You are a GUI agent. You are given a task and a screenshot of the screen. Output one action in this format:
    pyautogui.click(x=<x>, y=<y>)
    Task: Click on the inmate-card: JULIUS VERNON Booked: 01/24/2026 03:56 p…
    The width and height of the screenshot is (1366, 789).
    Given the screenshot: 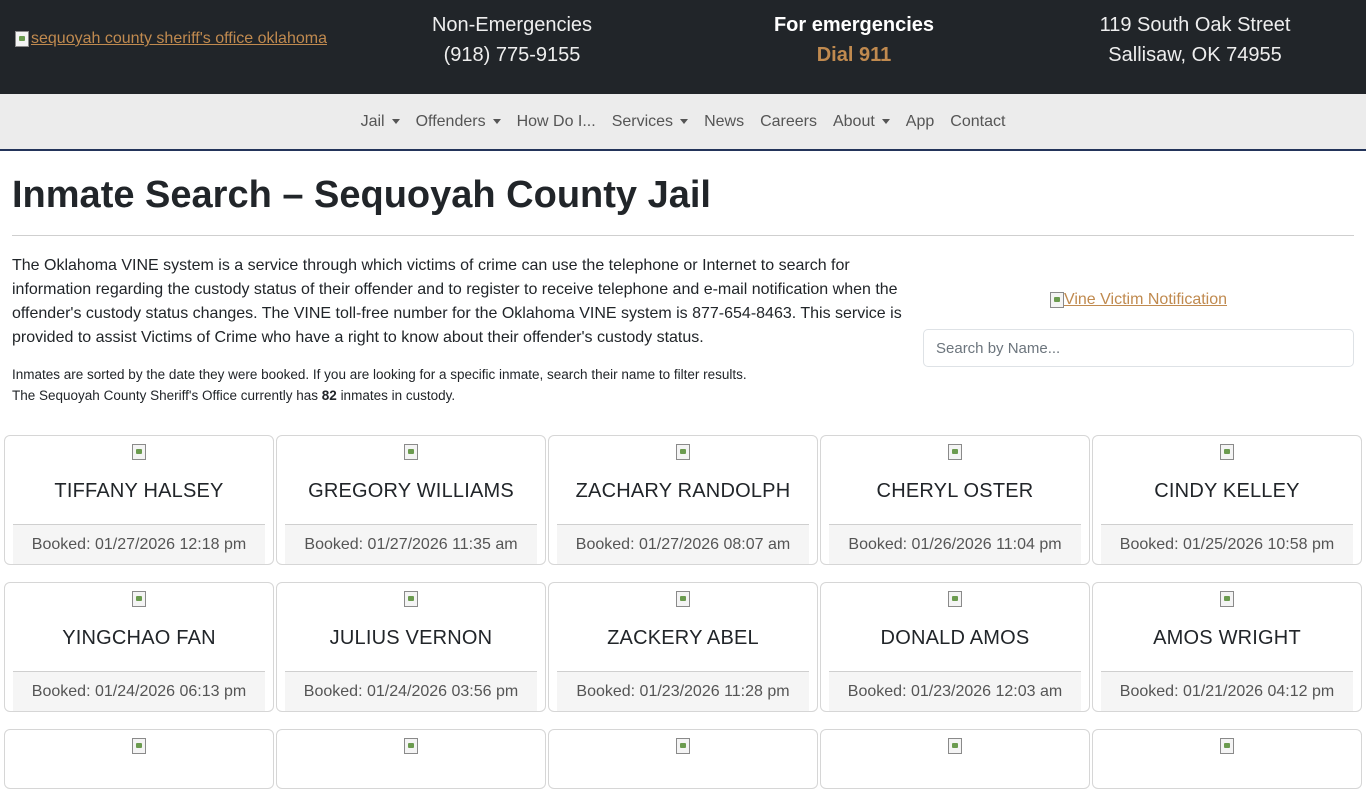 What is the action you would take?
    pyautogui.click(x=411, y=647)
    